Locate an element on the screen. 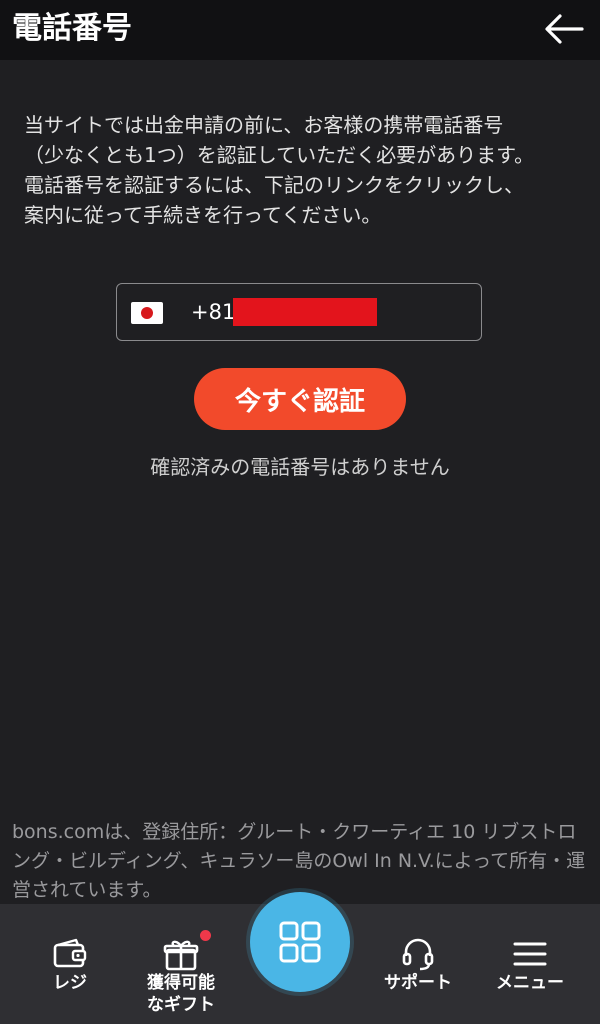 This screenshot has height=1024, width=600. phone-number-redacted is located at coordinates (305, 312).